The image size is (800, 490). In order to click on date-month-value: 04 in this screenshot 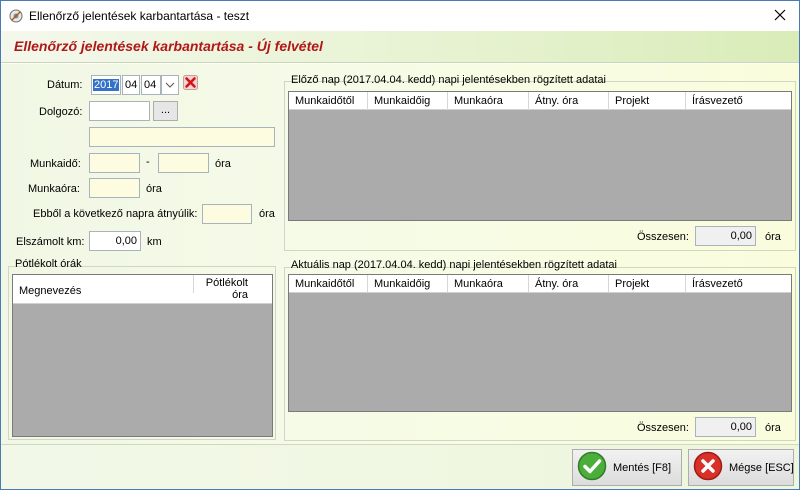, I will do `click(131, 85)`.